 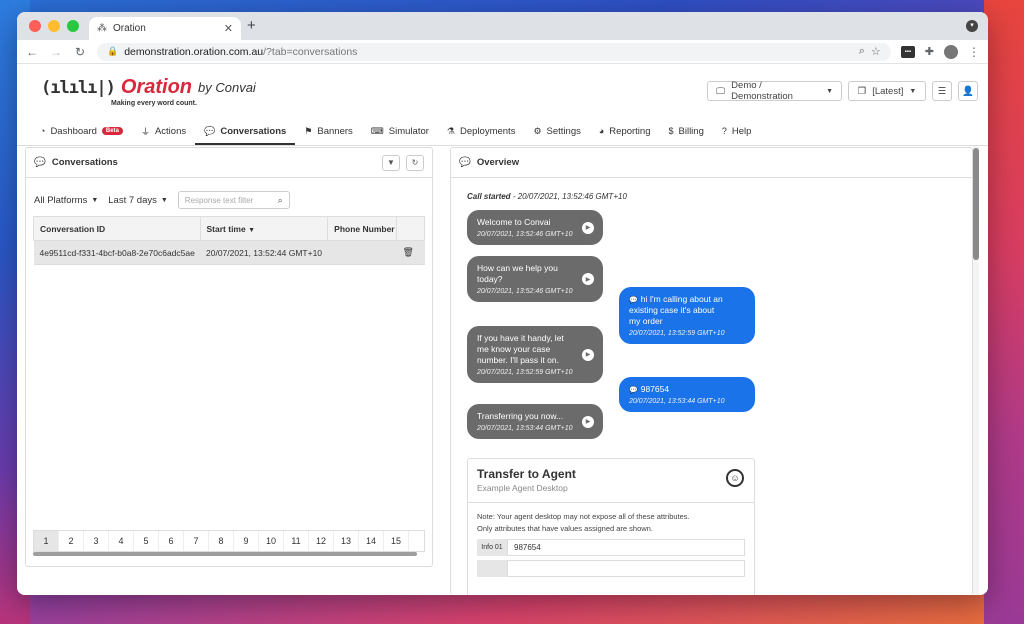 I want to click on window-controls, so click(x=54, y=26).